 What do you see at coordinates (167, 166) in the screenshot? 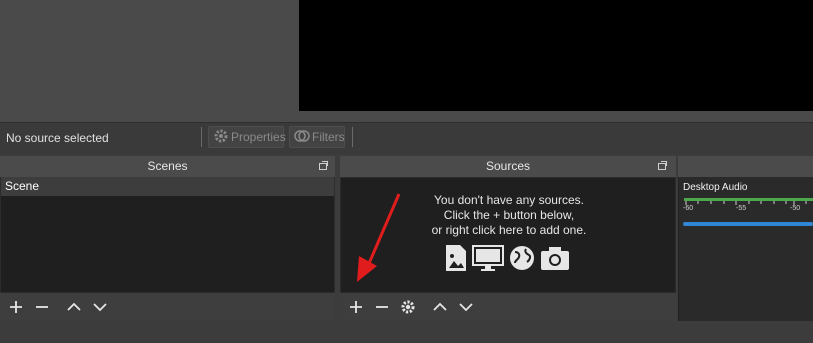
I see `scenes-dock-title: Scenes` at bounding box center [167, 166].